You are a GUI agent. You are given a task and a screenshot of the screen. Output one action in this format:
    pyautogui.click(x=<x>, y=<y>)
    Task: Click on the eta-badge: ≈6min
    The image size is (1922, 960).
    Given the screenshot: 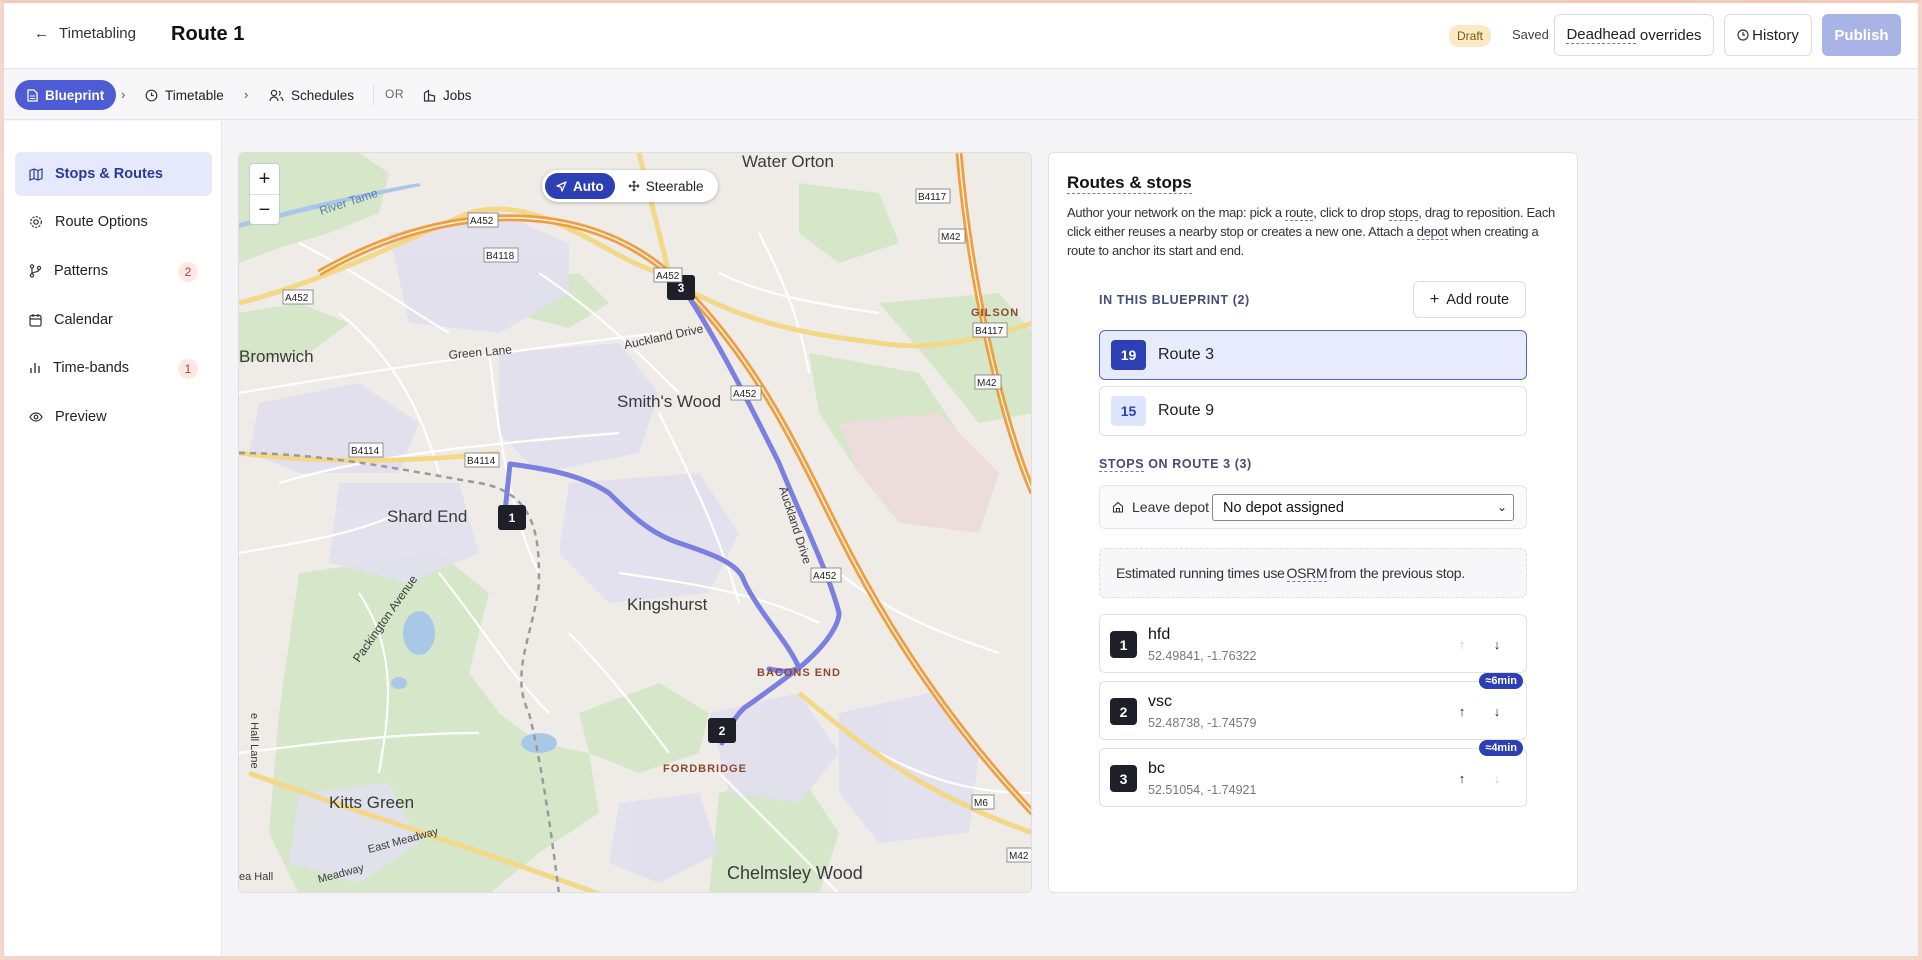 What is the action you would take?
    pyautogui.click(x=1501, y=681)
    